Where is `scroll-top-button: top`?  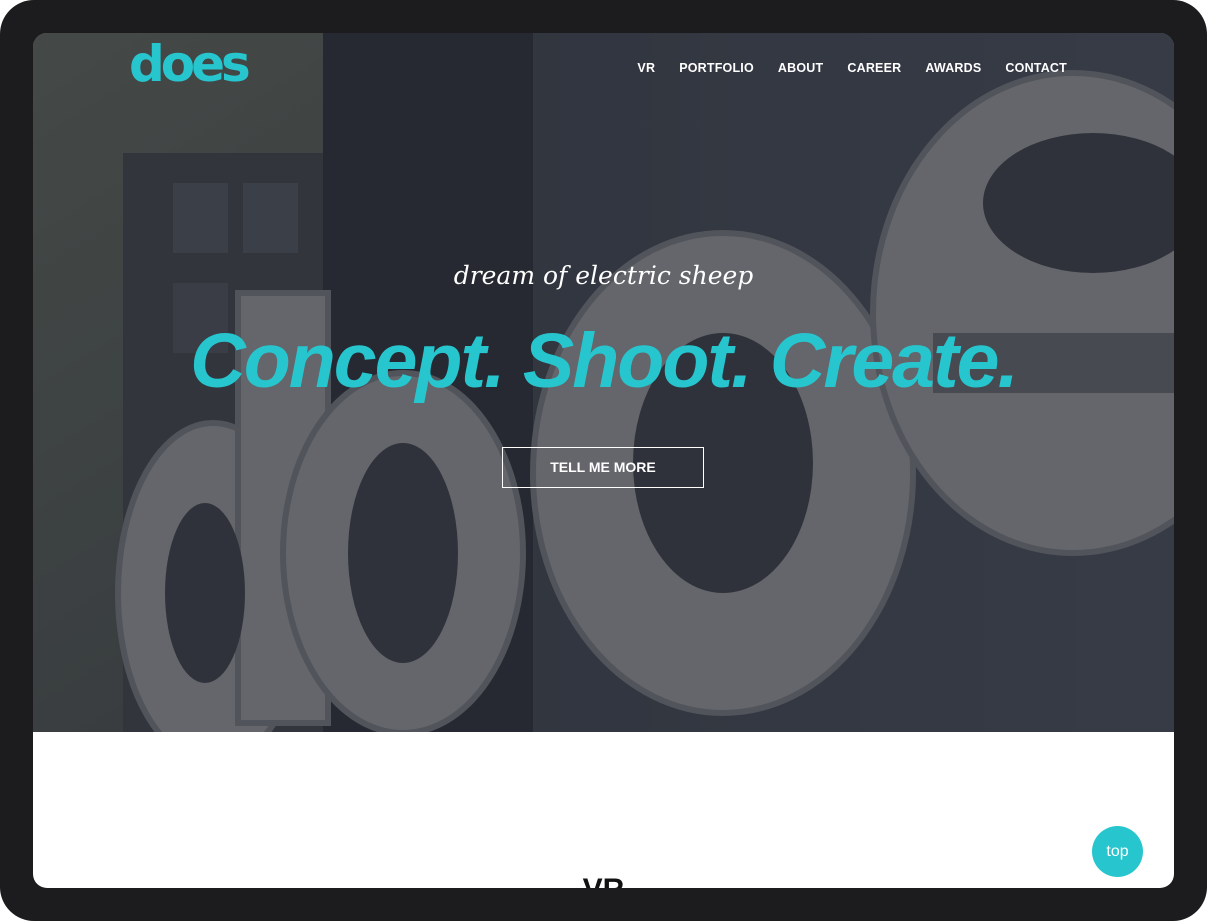
scroll-top-button: top is located at coordinates (1117, 851).